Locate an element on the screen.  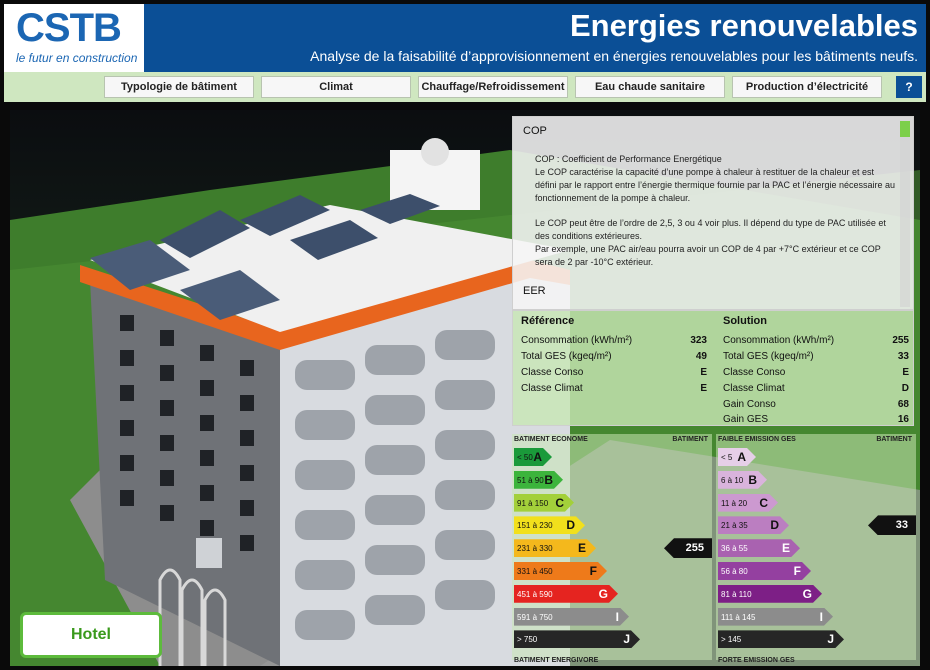
logo-text: CSTB is located at coordinates (69, 28).